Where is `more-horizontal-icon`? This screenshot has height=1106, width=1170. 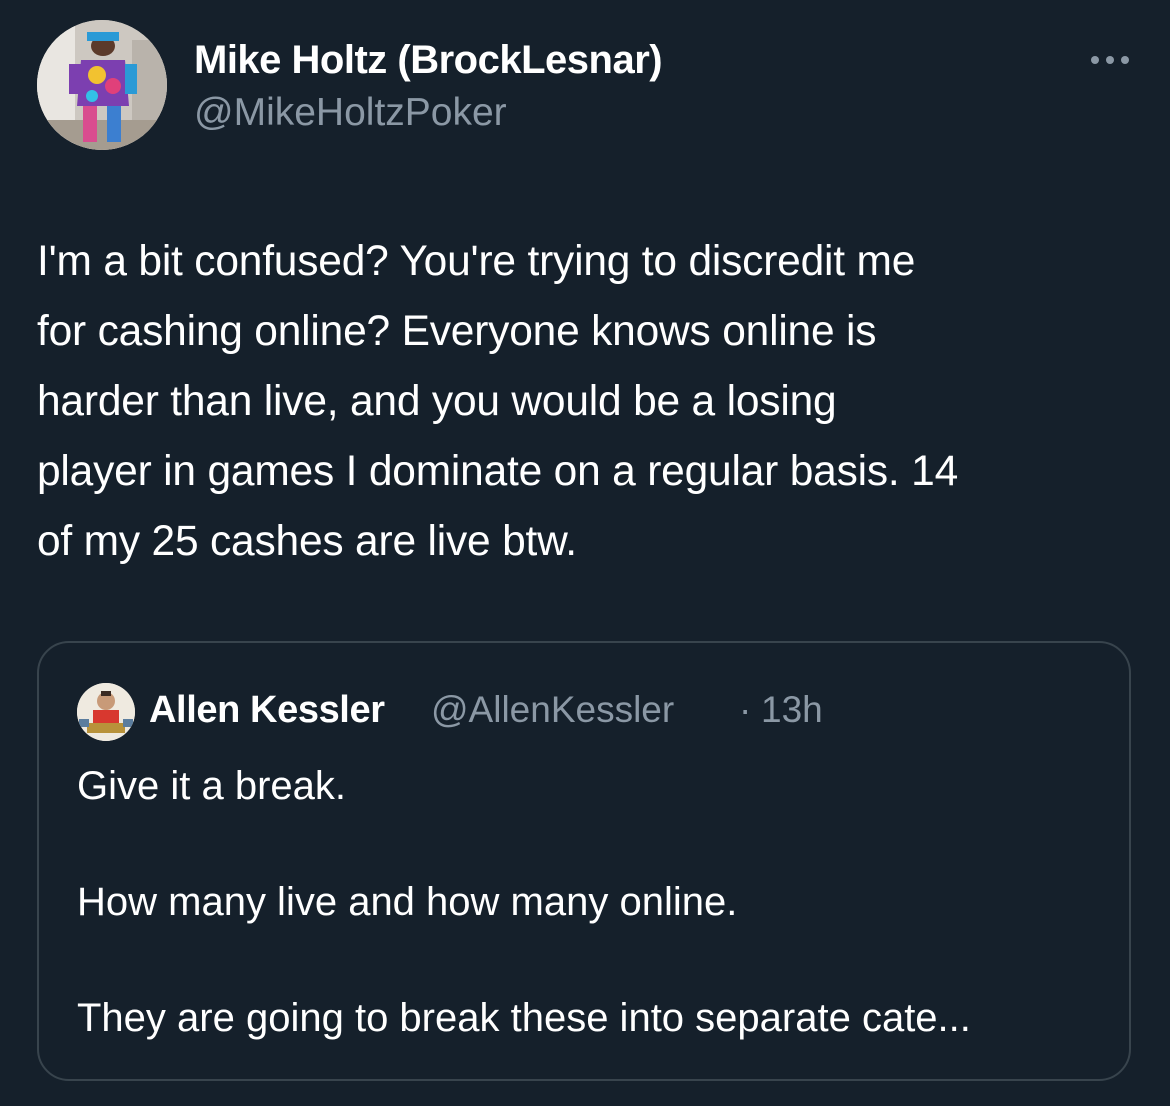
more-horizontal-icon is located at coordinates (1095, 60).